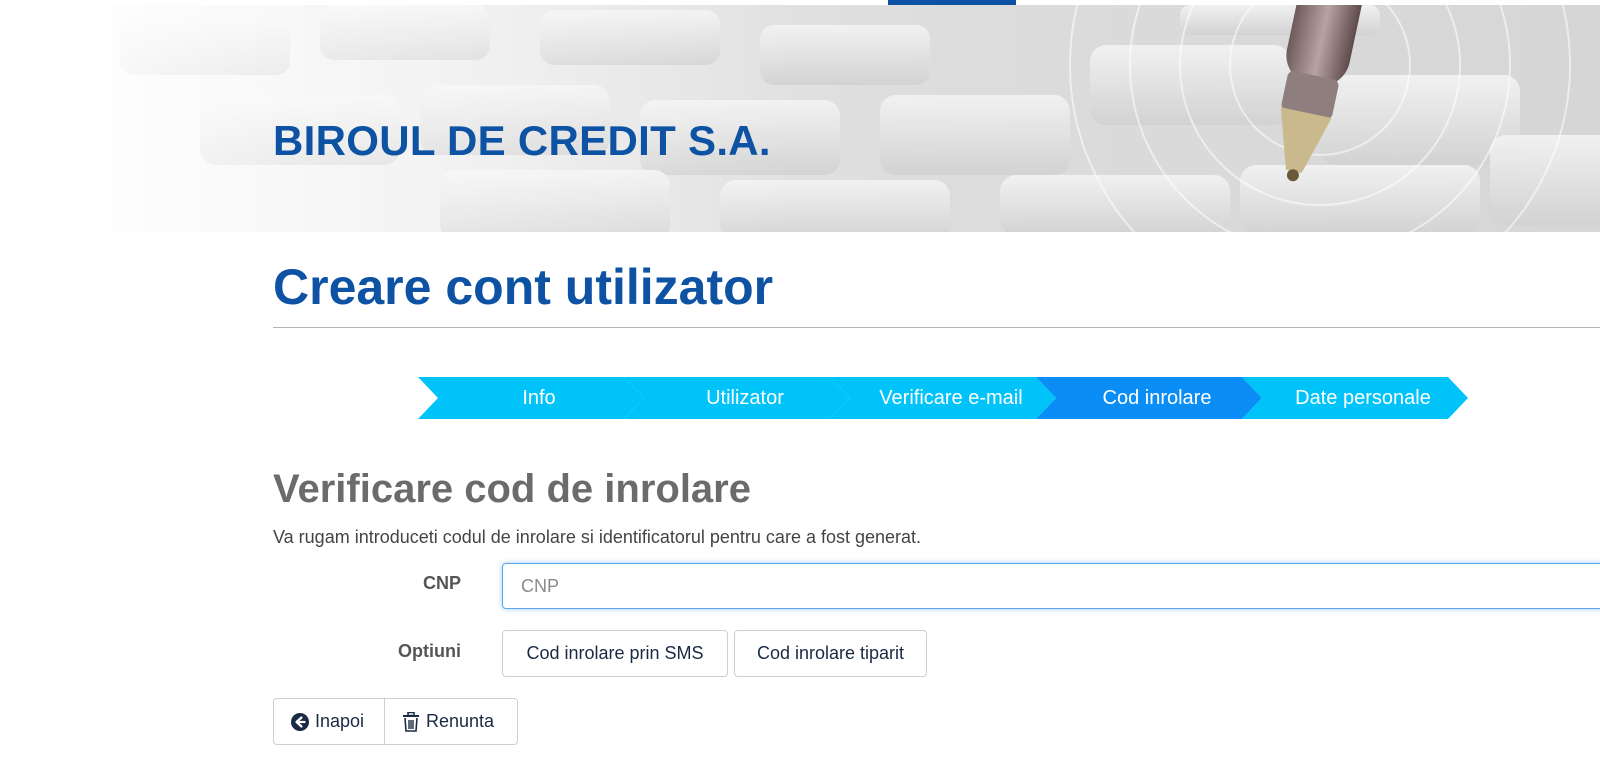 This screenshot has width=1600, height=775. I want to click on printed-code-button: Cod inrolare tiparit, so click(830, 653).